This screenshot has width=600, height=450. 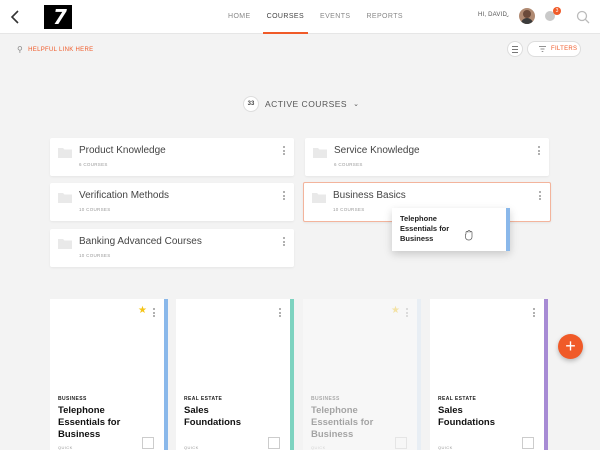 What do you see at coordinates (172, 157) in the screenshot?
I see `folder-product-knowledge: Product Knowledge 6 COURSES` at bounding box center [172, 157].